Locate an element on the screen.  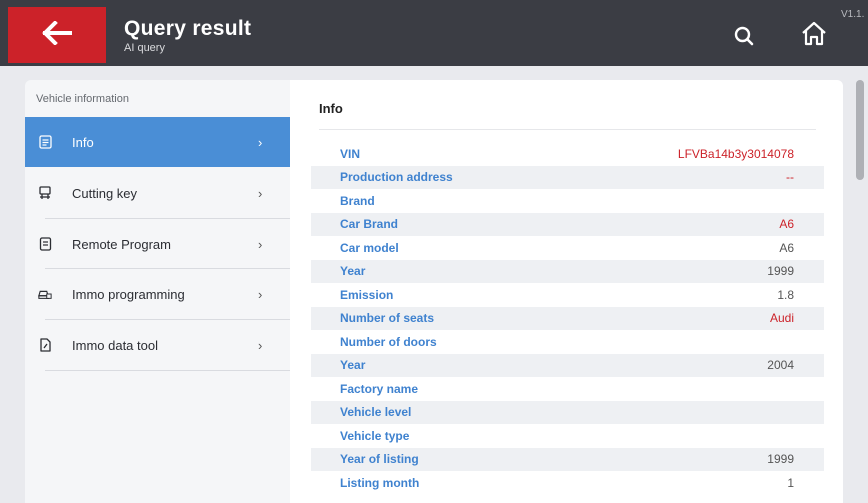
remote-icon is located at coordinates (45, 244).